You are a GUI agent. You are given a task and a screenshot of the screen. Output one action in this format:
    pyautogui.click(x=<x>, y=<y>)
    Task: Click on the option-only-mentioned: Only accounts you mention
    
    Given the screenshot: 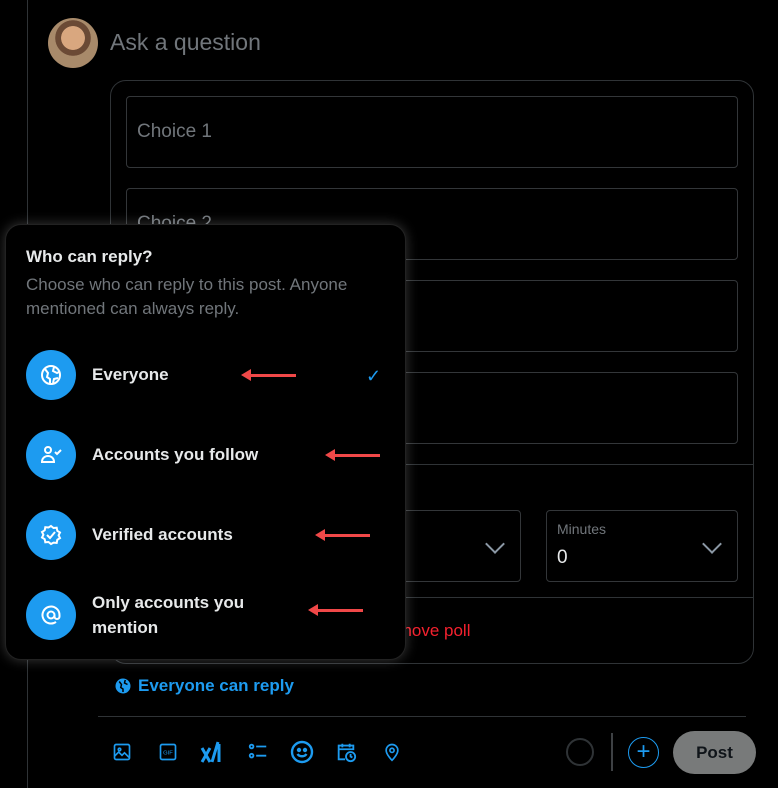 What is the action you would take?
    pyautogui.click(x=205, y=630)
    